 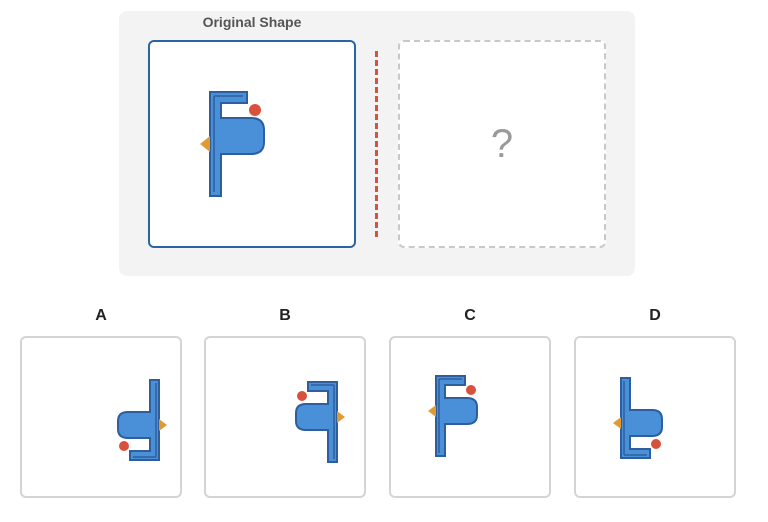 I want to click on option-b-card, so click(x=285, y=417).